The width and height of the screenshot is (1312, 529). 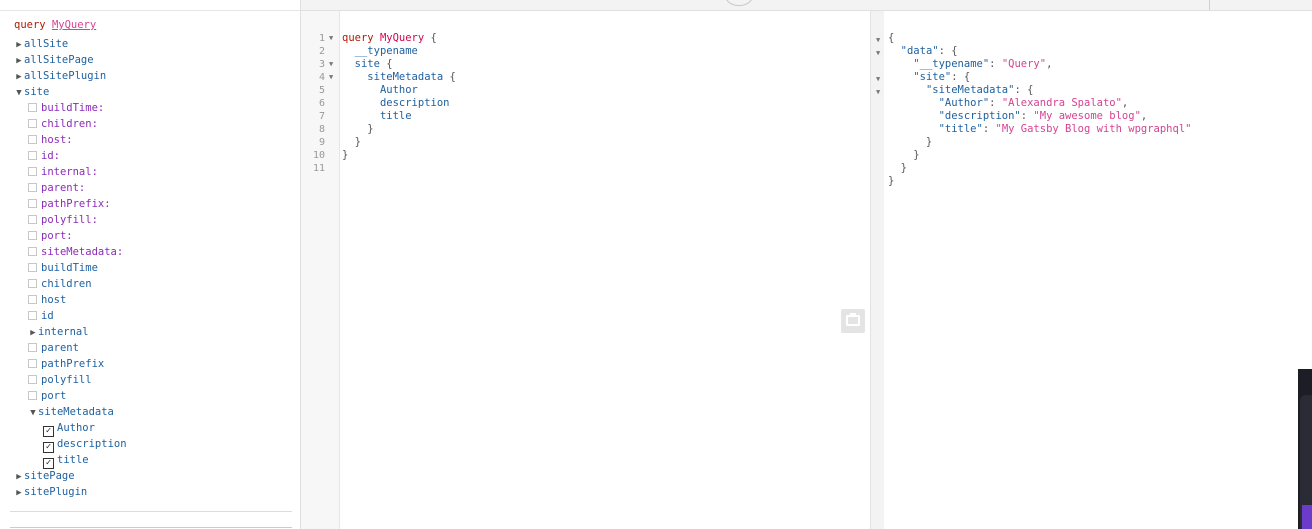 I want to click on field-label: host, so click(x=53, y=300).